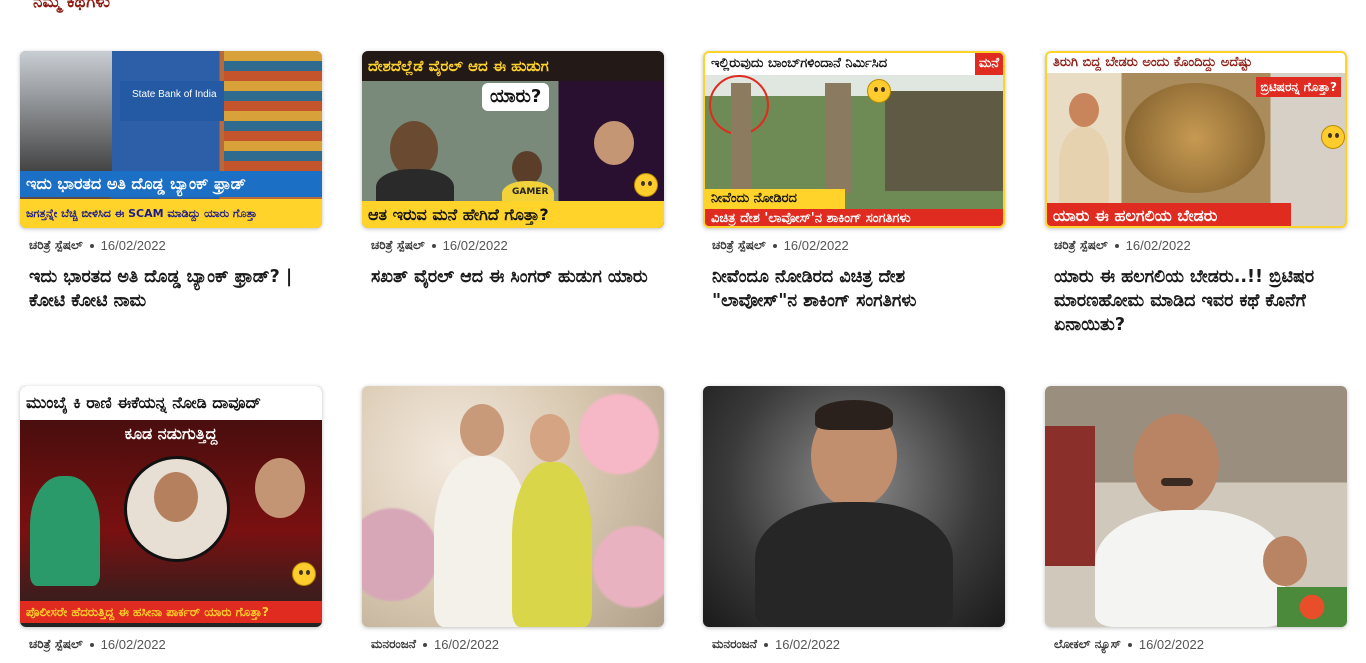 This screenshot has height=663, width=1366. What do you see at coordinates (65, 531) in the screenshot?
I see `woman-figure` at bounding box center [65, 531].